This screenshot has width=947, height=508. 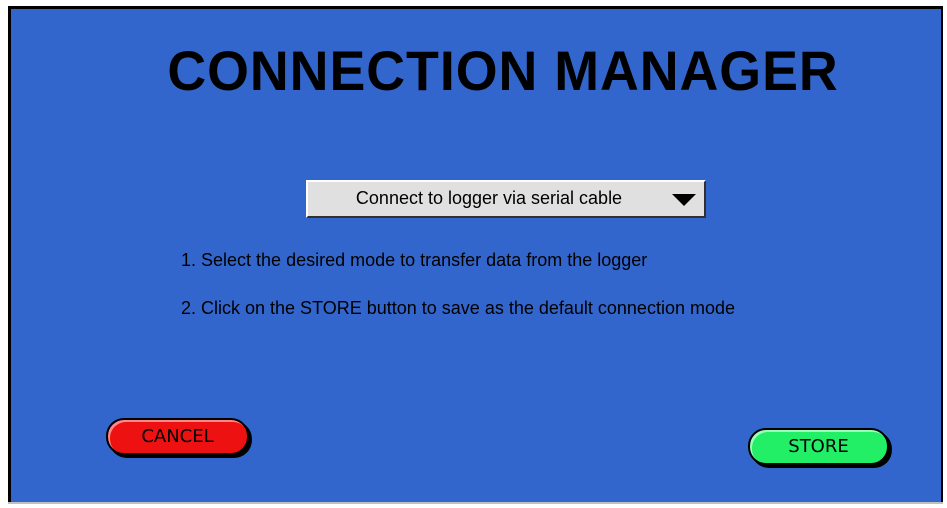 I want to click on connection-mode-selected-value: Connect to logger via serial cable, so click(x=489, y=198).